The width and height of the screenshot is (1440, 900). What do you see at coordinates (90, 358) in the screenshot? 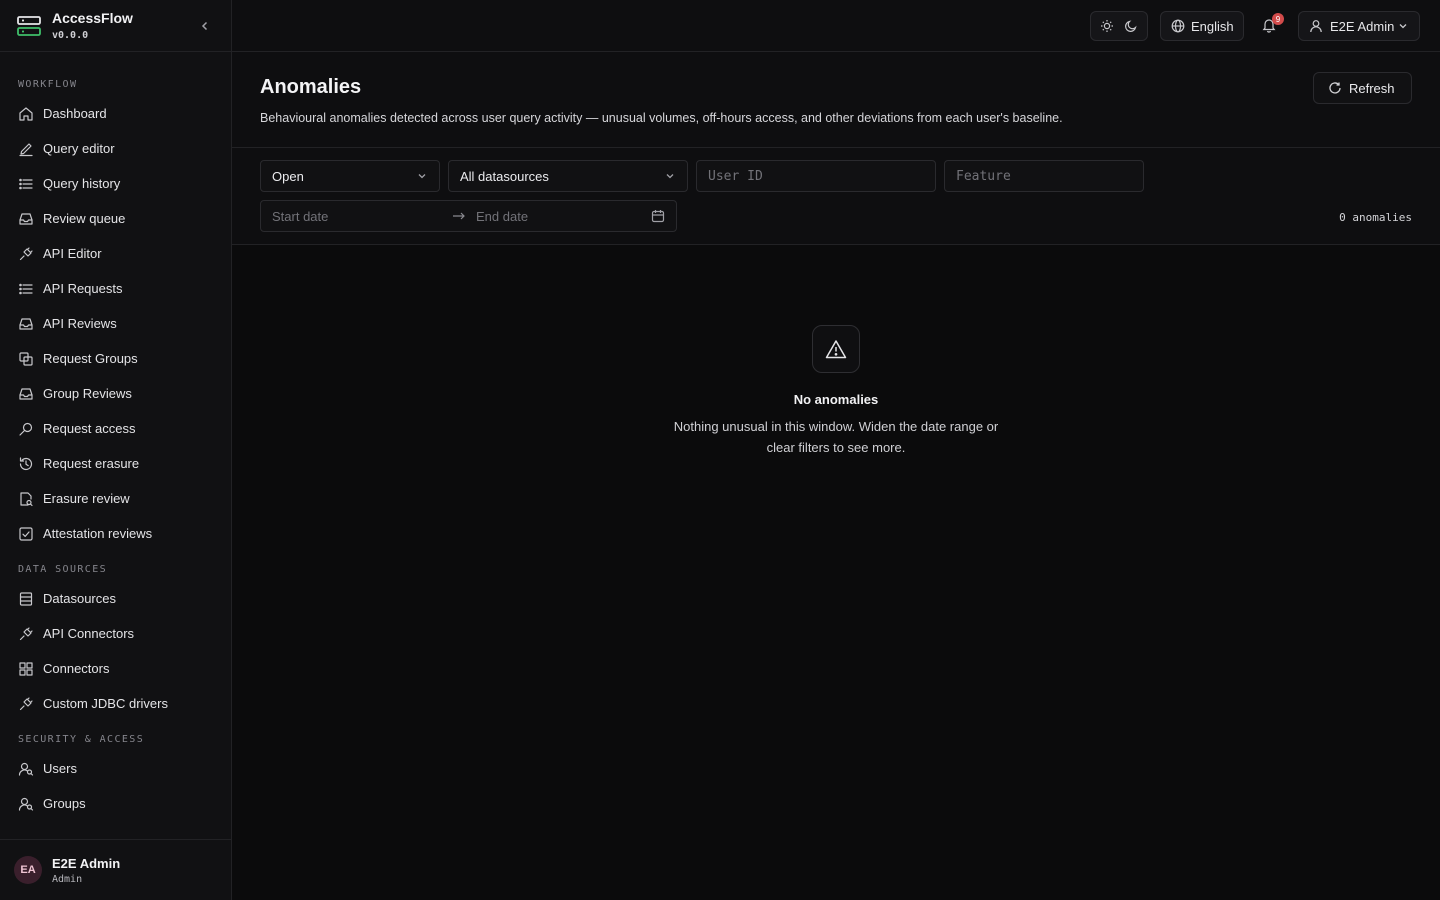
I see `sidebar-item-label: Request Groups` at bounding box center [90, 358].